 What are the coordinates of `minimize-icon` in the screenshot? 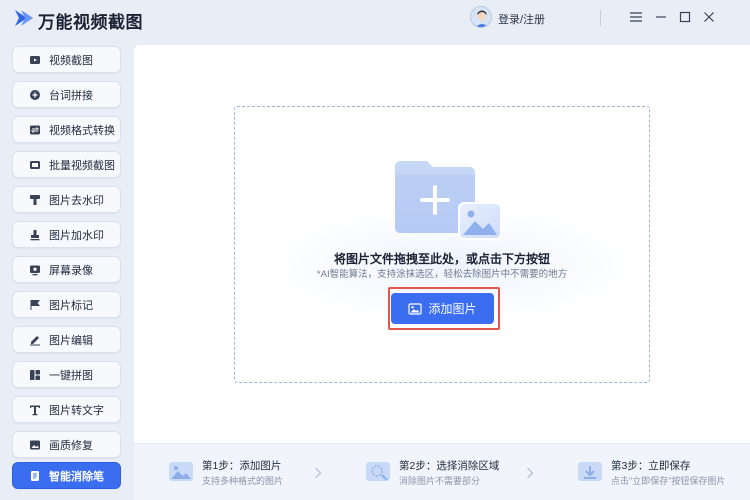 It's located at (661, 17).